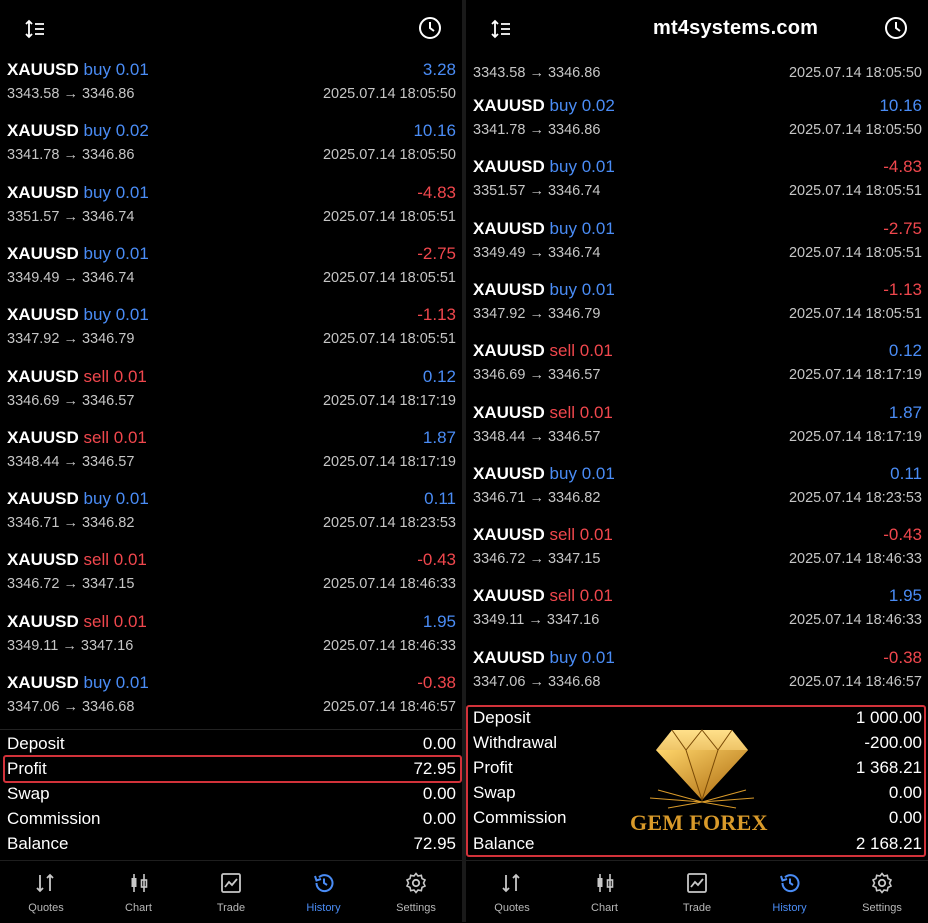 This screenshot has width=928, height=923. Describe the element at coordinates (699, 822) in the screenshot. I see `gem-forex-logo-text: GEM FOREX` at that location.